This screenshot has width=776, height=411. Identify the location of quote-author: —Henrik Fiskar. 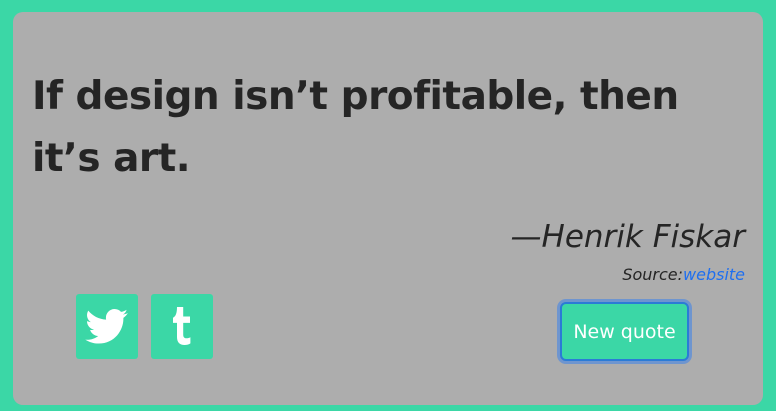
(627, 237).